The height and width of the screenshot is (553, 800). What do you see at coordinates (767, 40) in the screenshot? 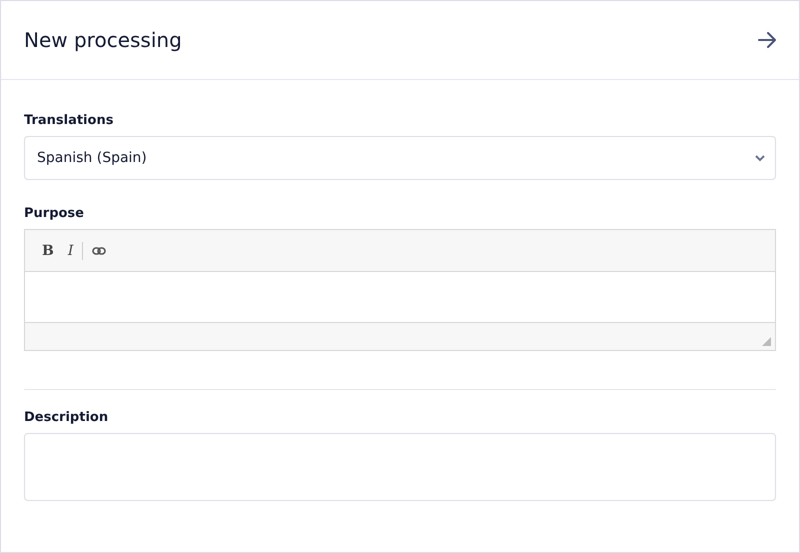
I see `arrow-right-icon` at bounding box center [767, 40].